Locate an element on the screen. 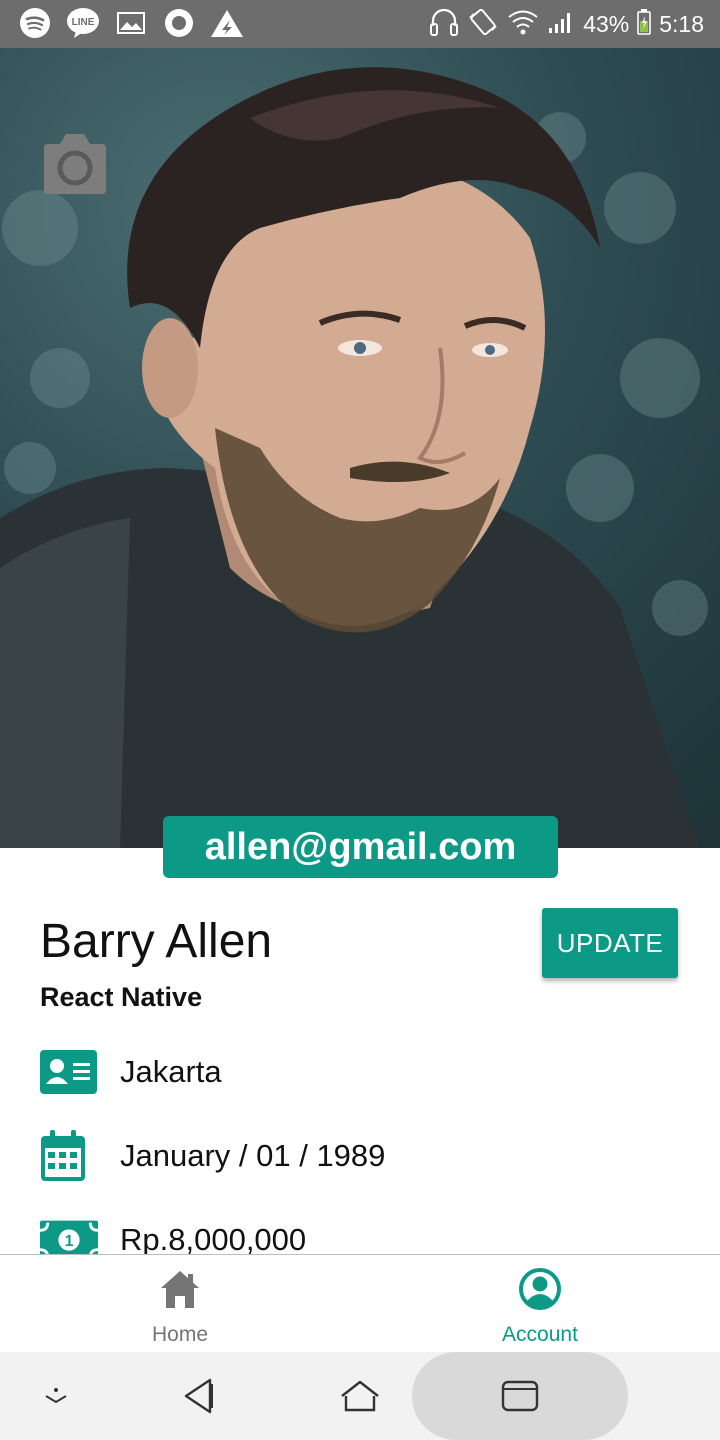 The width and height of the screenshot is (720, 1440). spotify-icon is located at coordinates (35, 23).